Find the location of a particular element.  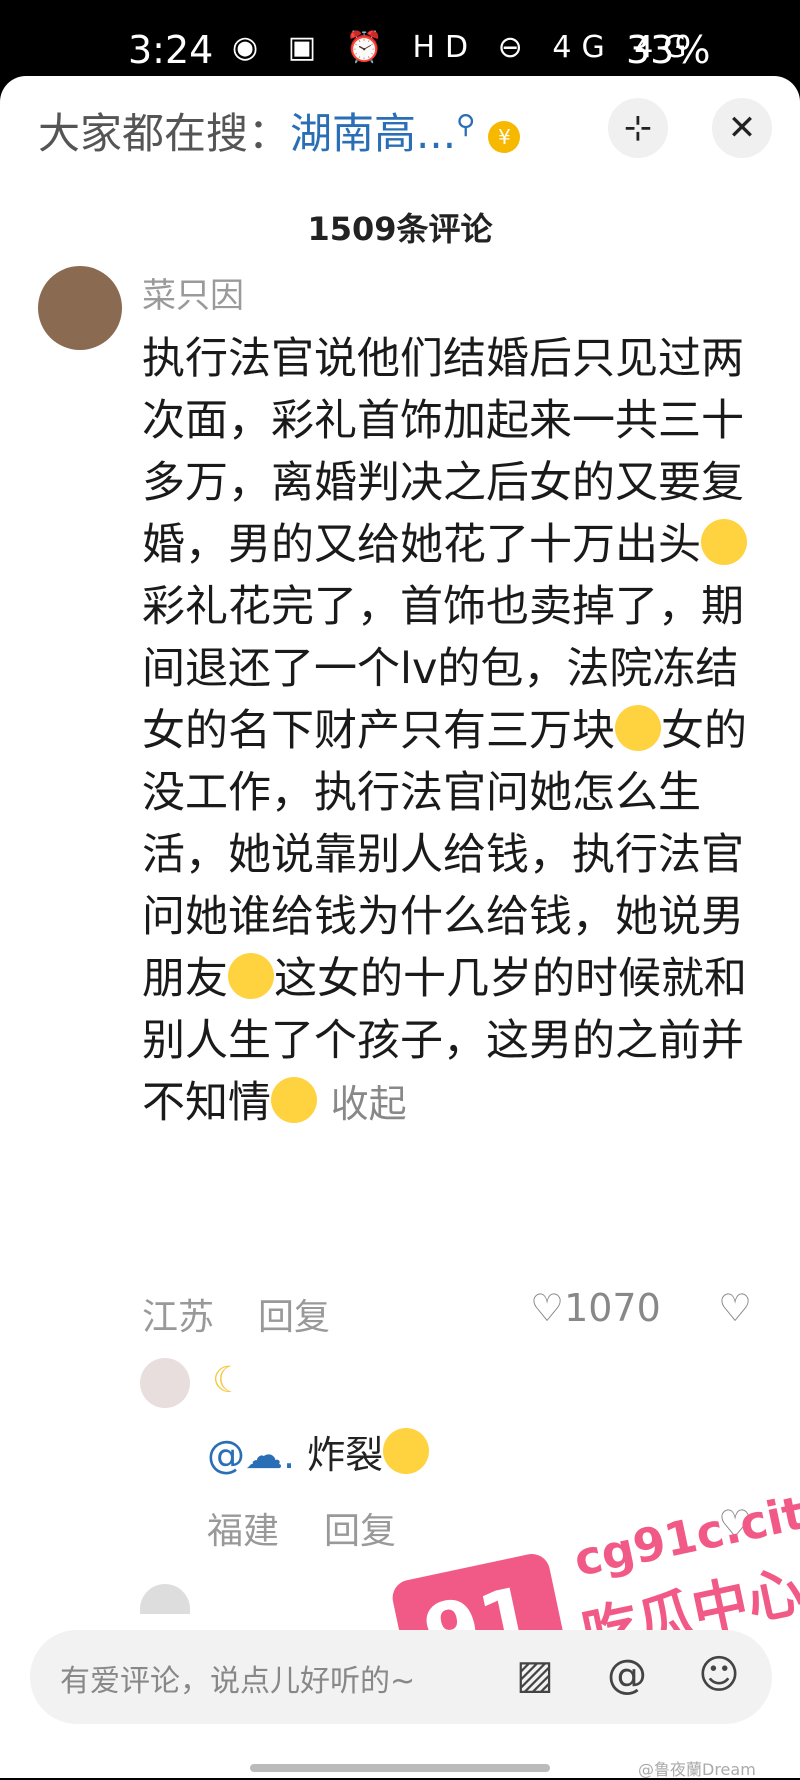

close-button: ✕ is located at coordinates (742, 128).